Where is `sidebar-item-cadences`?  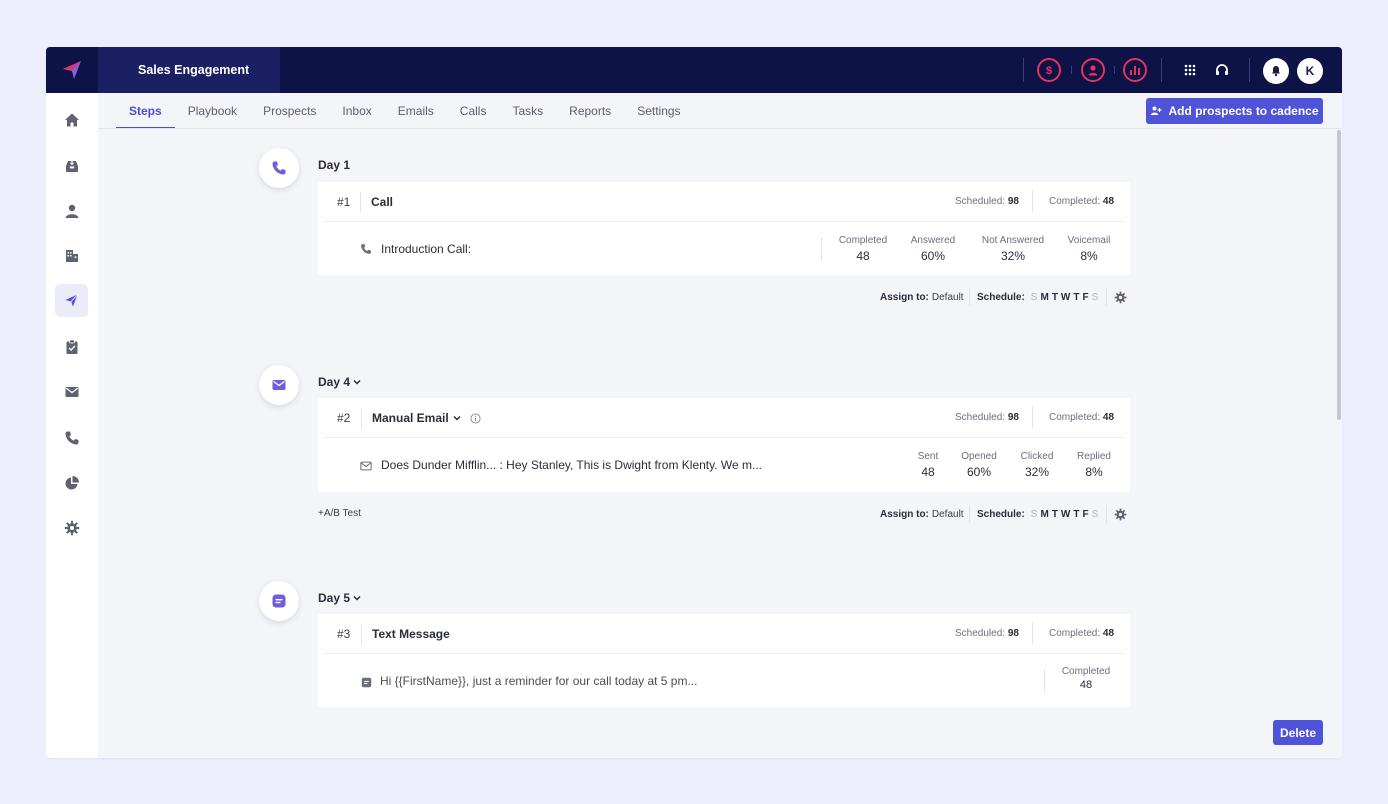
sidebar-item-cadences is located at coordinates (71, 300).